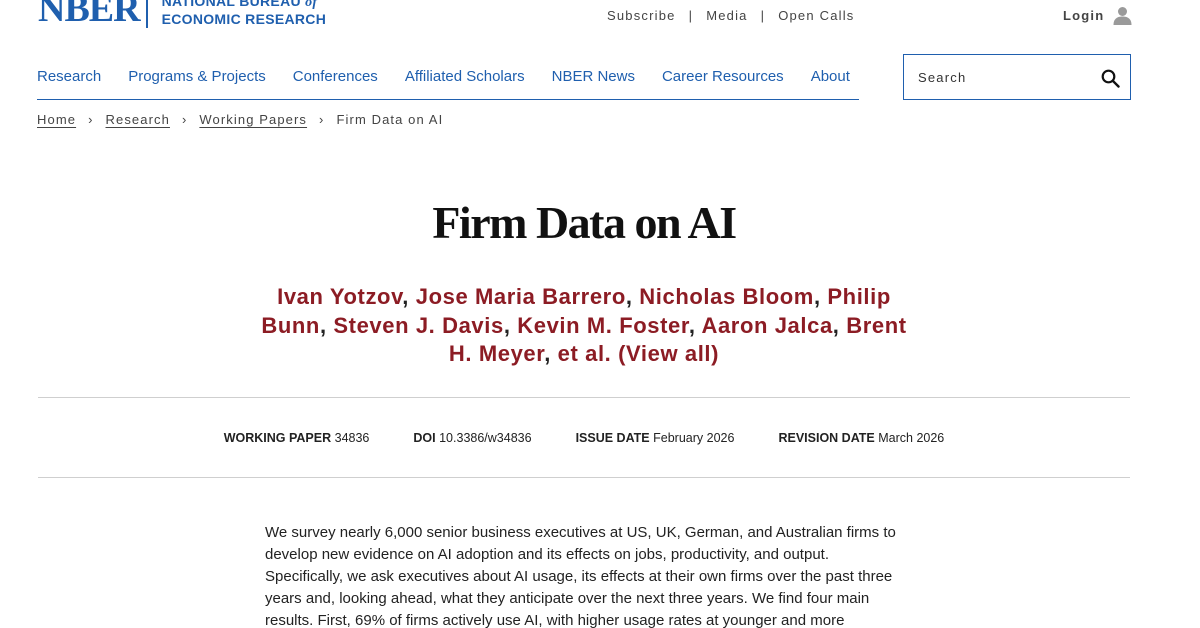 Image resolution: width=1200 pixels, height=628 pixels. What do you see at coordinates (56, 119) in the screenshot?
I see `breadcrumb-home: Home` at bounding box center [56, 119].